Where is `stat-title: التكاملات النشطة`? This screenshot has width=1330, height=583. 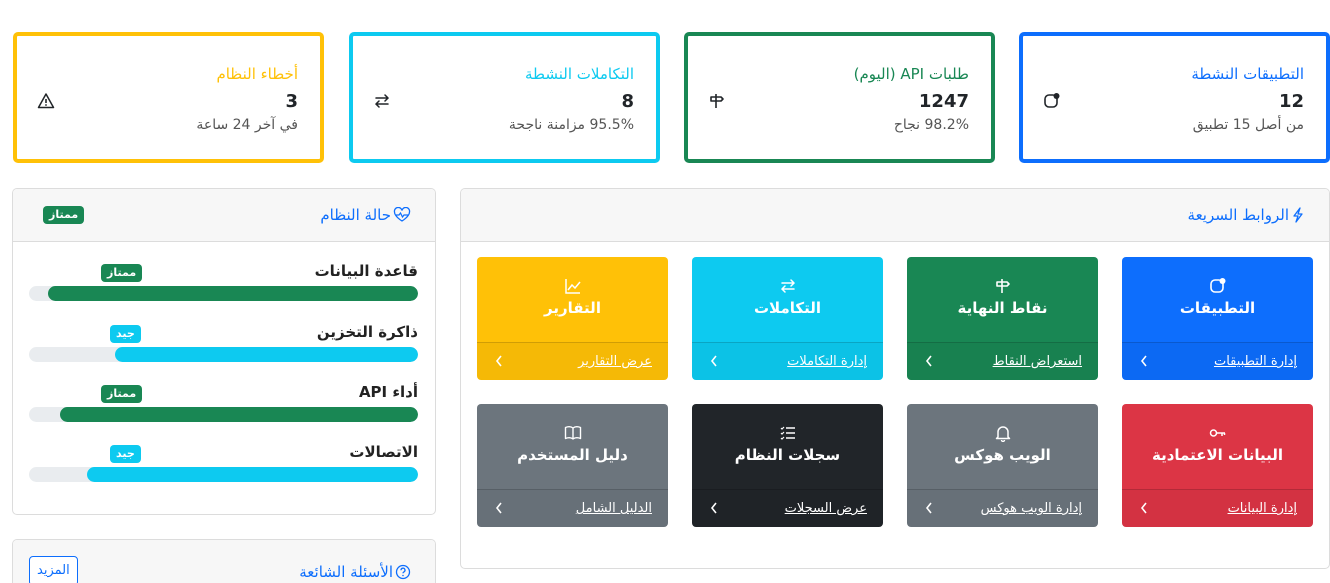
stat-title: التكاملات النشطة is located at coordinates (579, 74).